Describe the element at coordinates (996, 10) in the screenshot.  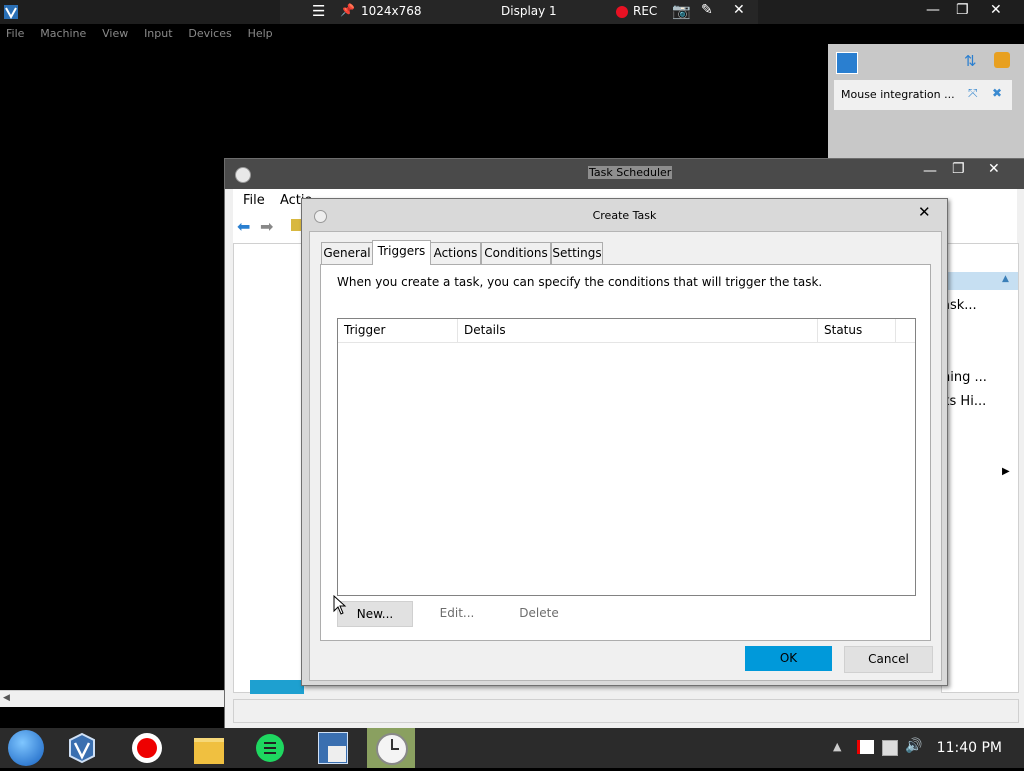
I see `host-close-icon: ✕` at that location.